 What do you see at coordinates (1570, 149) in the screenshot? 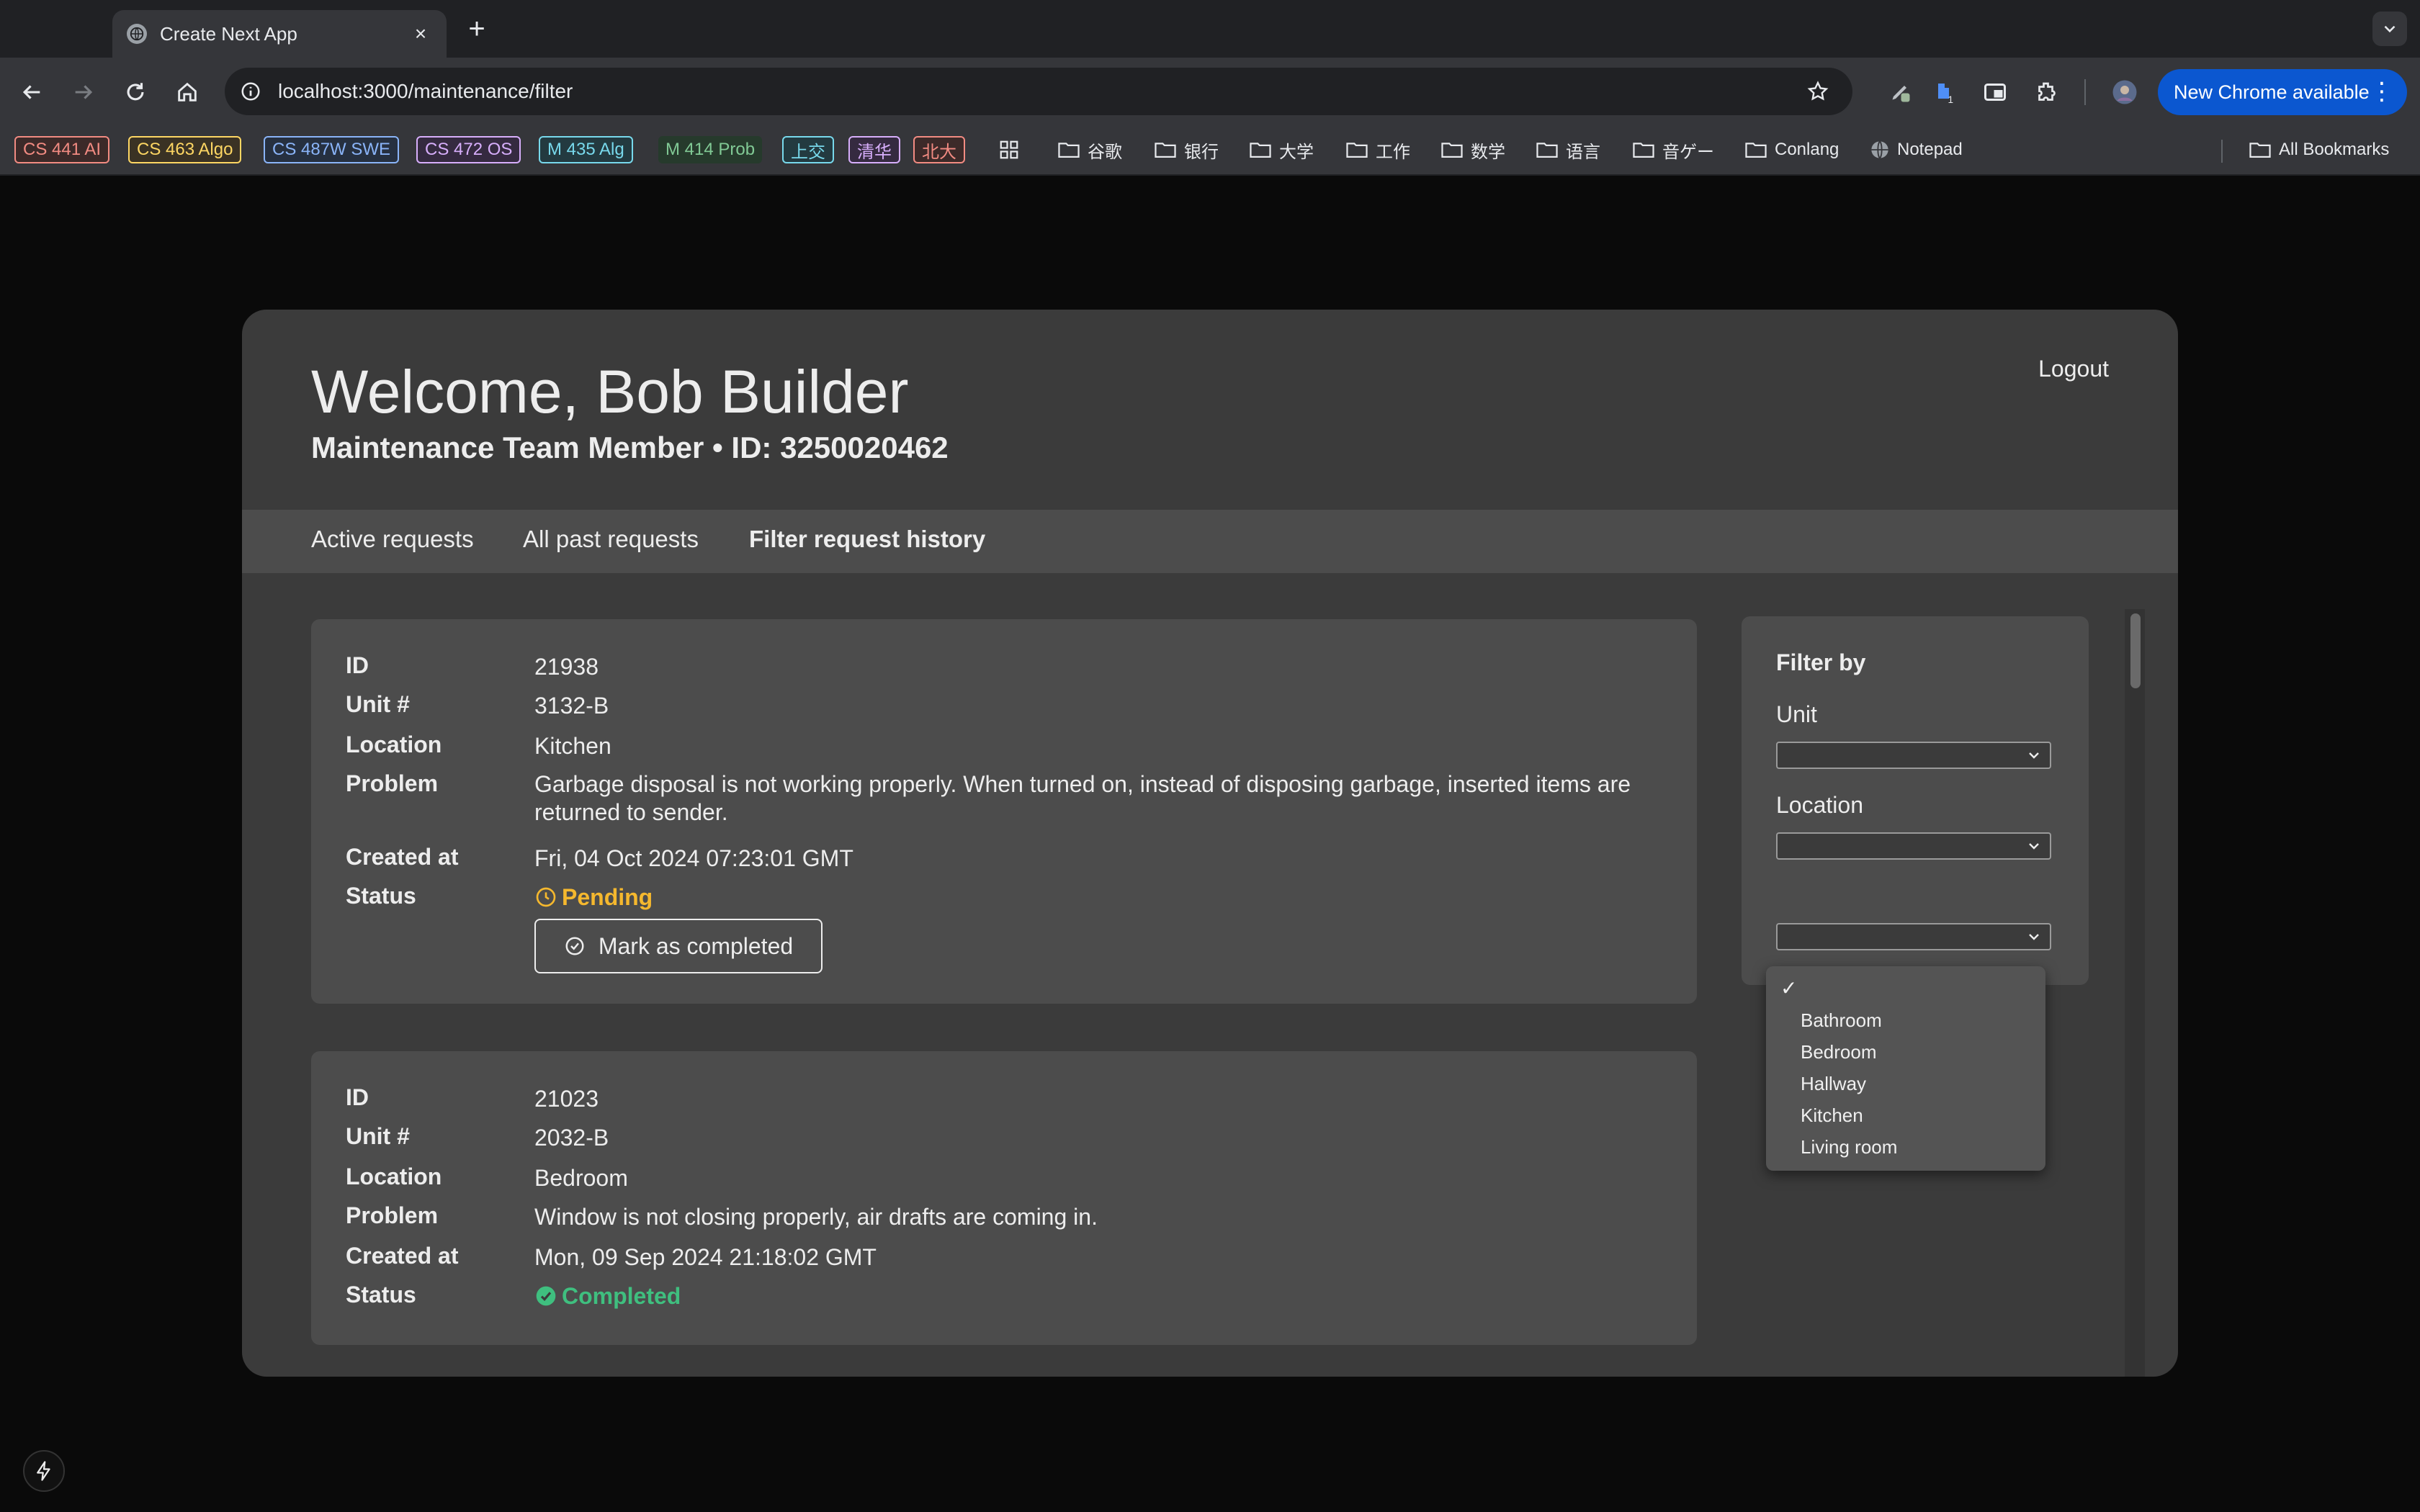
I see `bookmark-14: 语言` at bounding box center [1570, 149].